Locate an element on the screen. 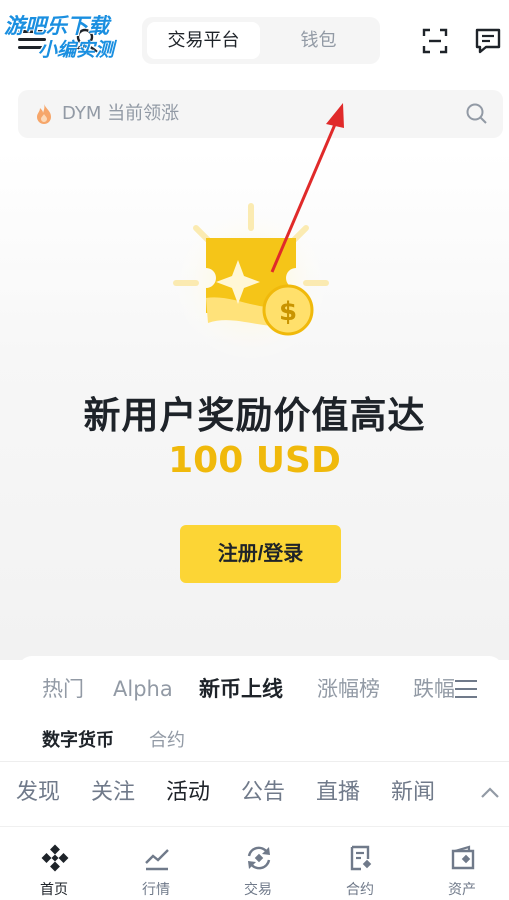  reward-ticket-icon: $ is located at coordinates (251, 283).